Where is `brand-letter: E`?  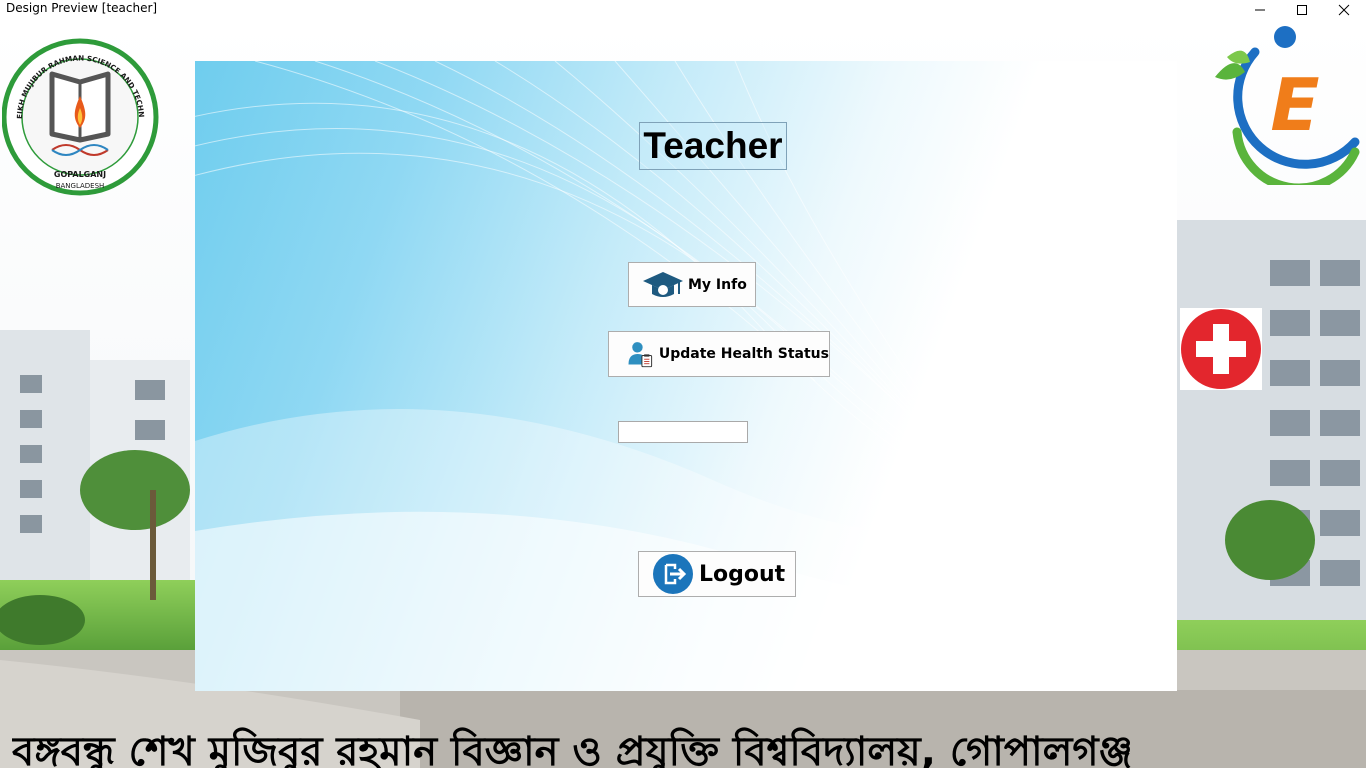 brand-letter: E is located at coordinates (1294, 105).